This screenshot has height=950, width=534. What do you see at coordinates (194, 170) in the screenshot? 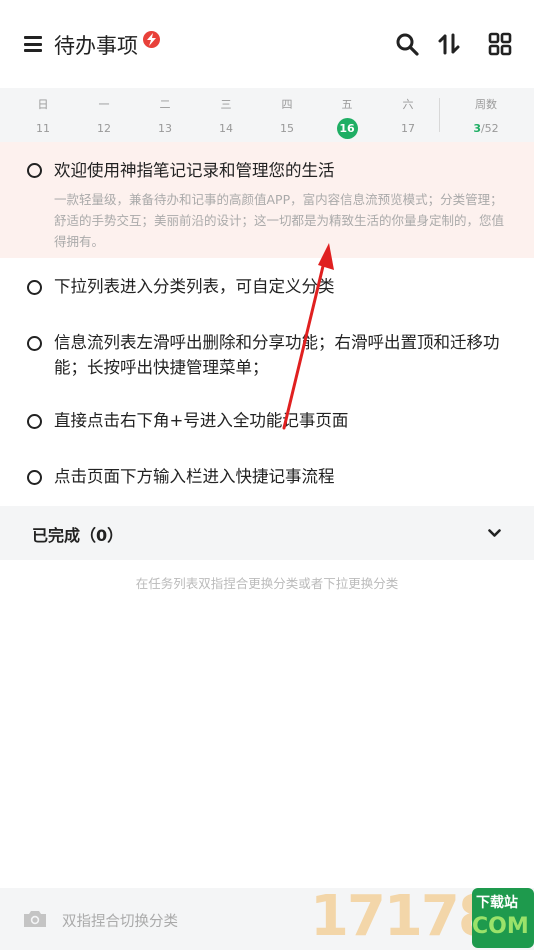
I see `task-title: 欢迎使用神指笔记记录和管理您的生活` at bounding box center [194, 170].